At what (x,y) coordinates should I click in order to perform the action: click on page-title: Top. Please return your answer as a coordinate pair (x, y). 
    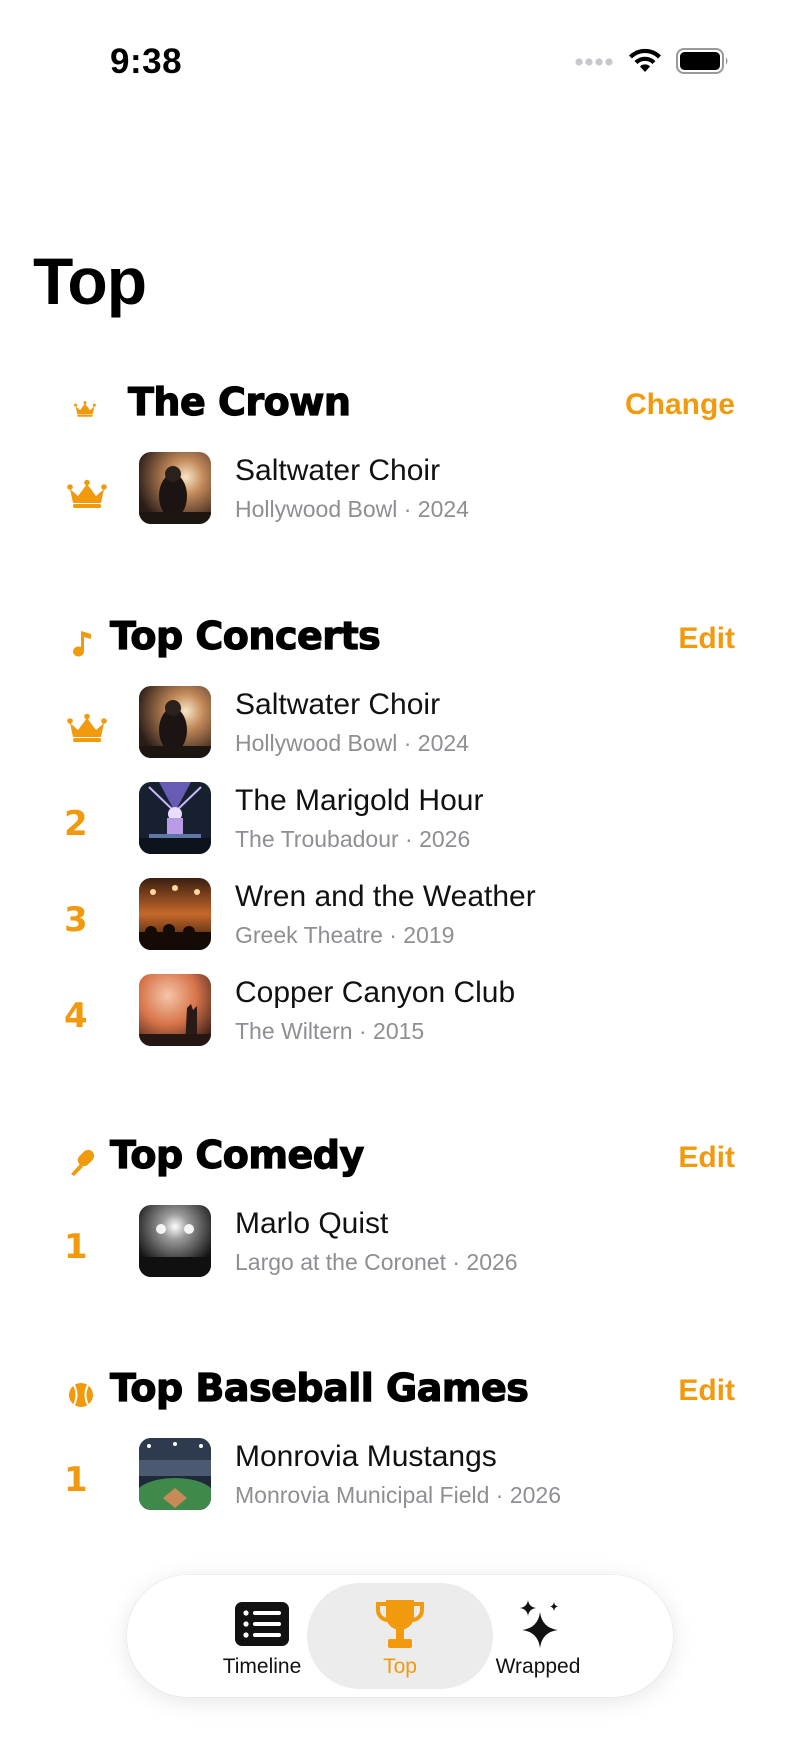
    Looking at the image, I should click on (90, 281).